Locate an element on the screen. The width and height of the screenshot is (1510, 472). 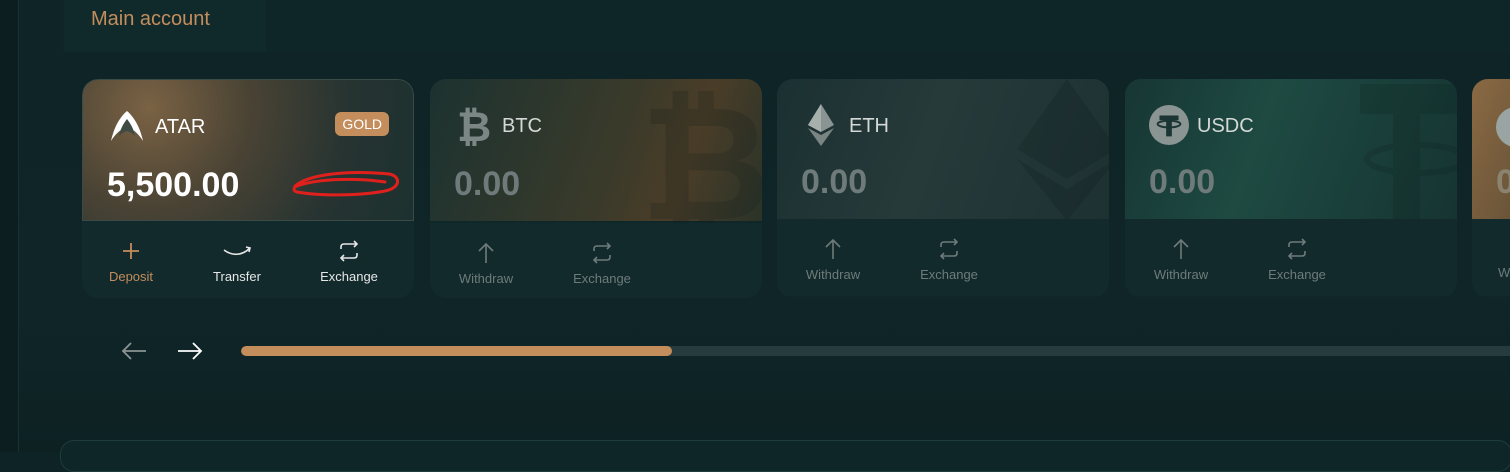
plus-icon is located at coordinates (131, 251).